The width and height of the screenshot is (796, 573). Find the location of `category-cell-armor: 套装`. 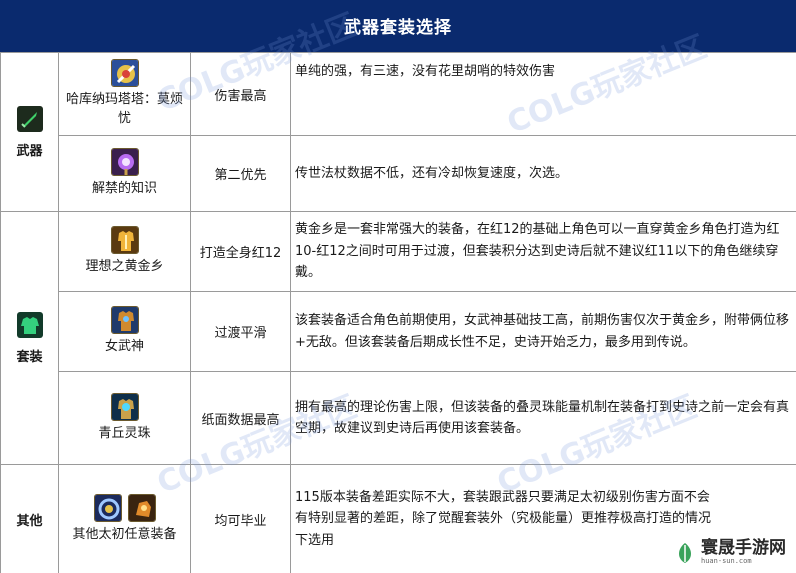

category-cell-armor: 套装 is located at coordinates (29, 338).